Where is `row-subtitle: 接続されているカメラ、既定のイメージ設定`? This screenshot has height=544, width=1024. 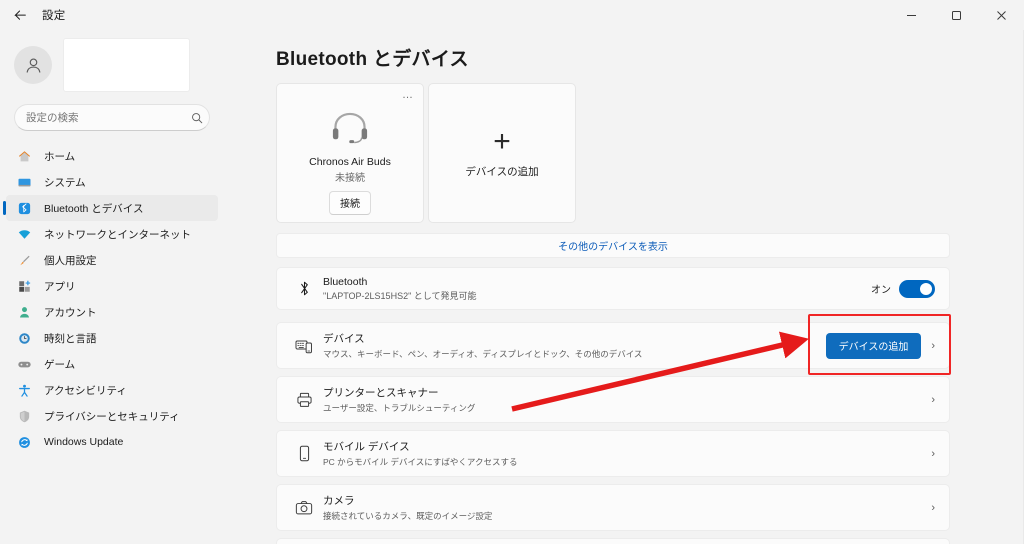 row-subtitle: 接続されているカメラ、既定のイメージ設定 is located at coordinates (408, 516).